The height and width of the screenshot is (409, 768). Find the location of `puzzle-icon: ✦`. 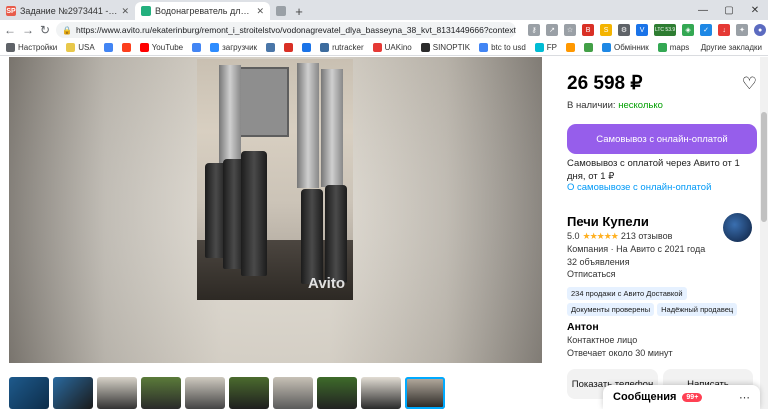

puzzle-icon: ✦ is located at coordinates (742, 30).